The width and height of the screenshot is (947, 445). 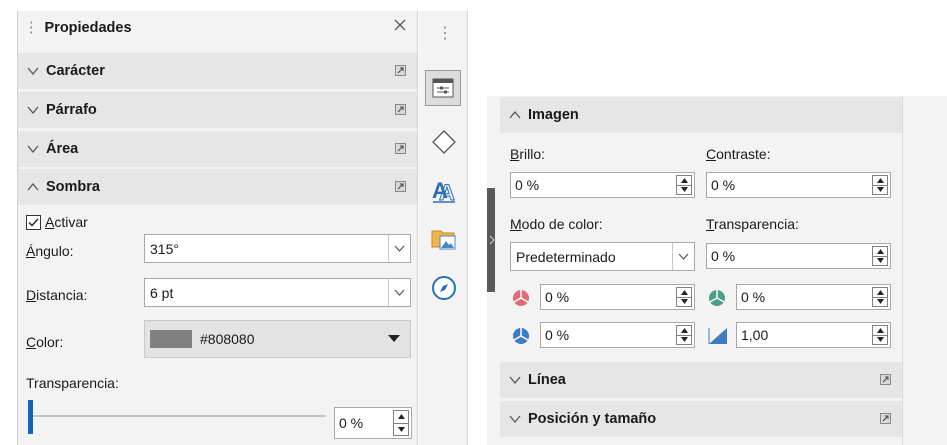 I want to click on gamma-value: 1,00, so click(x=755, y=335).